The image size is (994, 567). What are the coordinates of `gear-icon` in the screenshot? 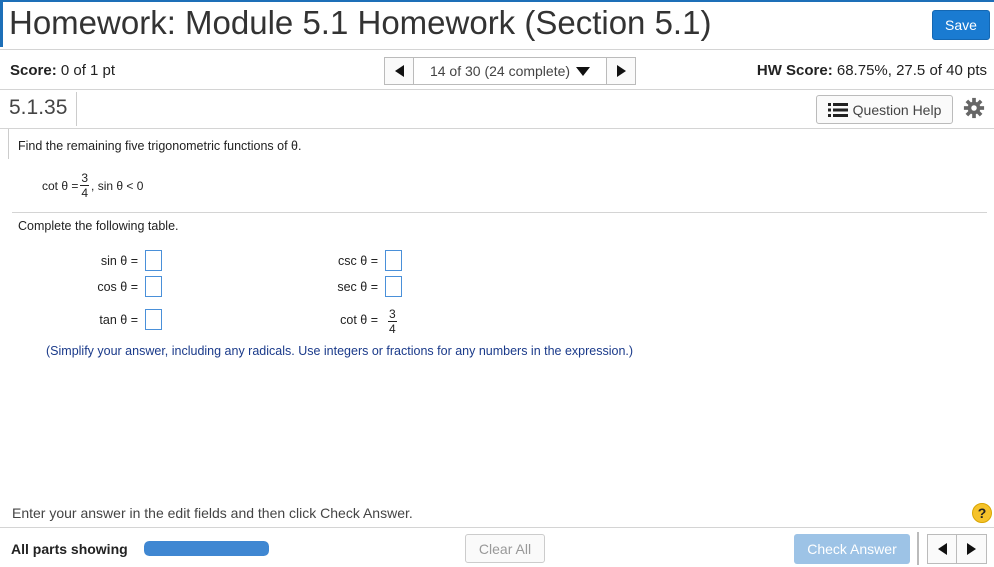 It's located at (974, 108).